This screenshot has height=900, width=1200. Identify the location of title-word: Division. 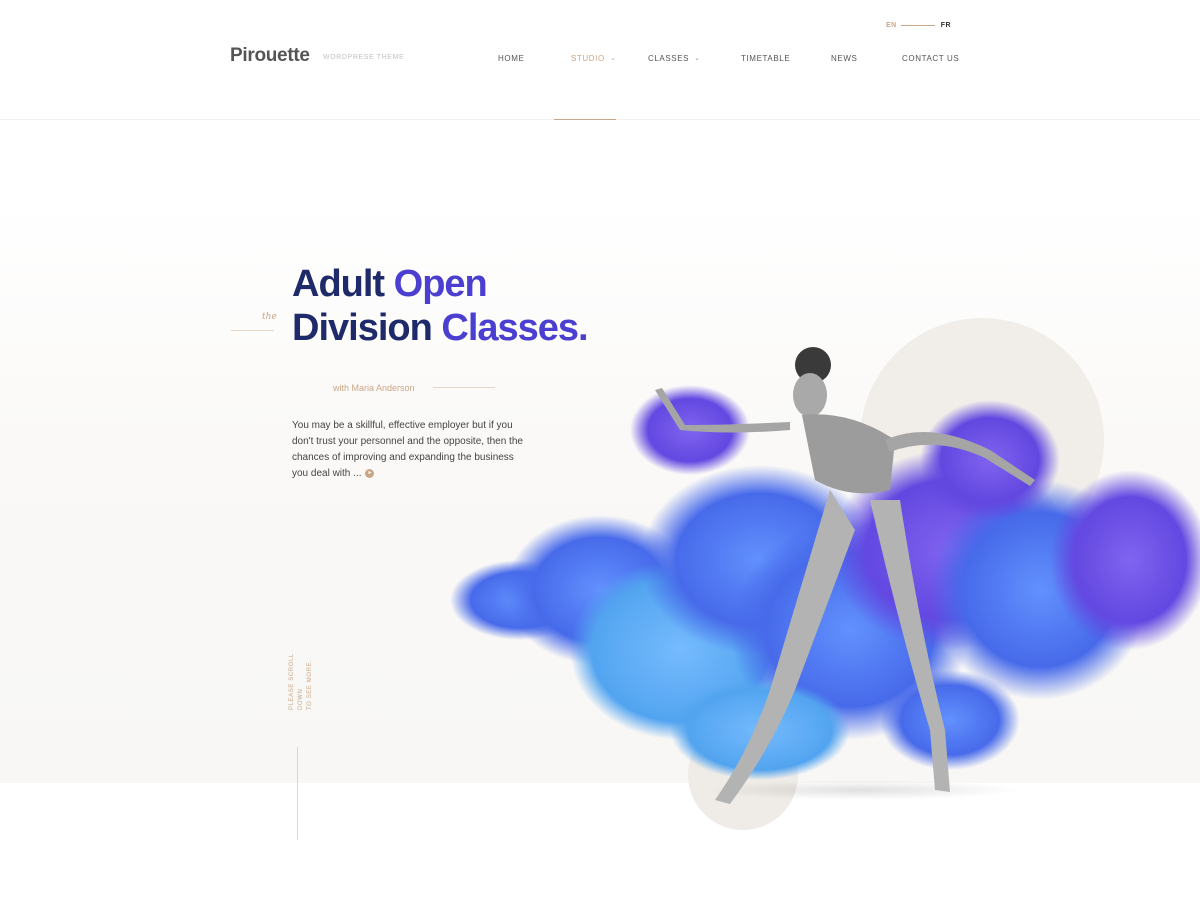
(362, 328).